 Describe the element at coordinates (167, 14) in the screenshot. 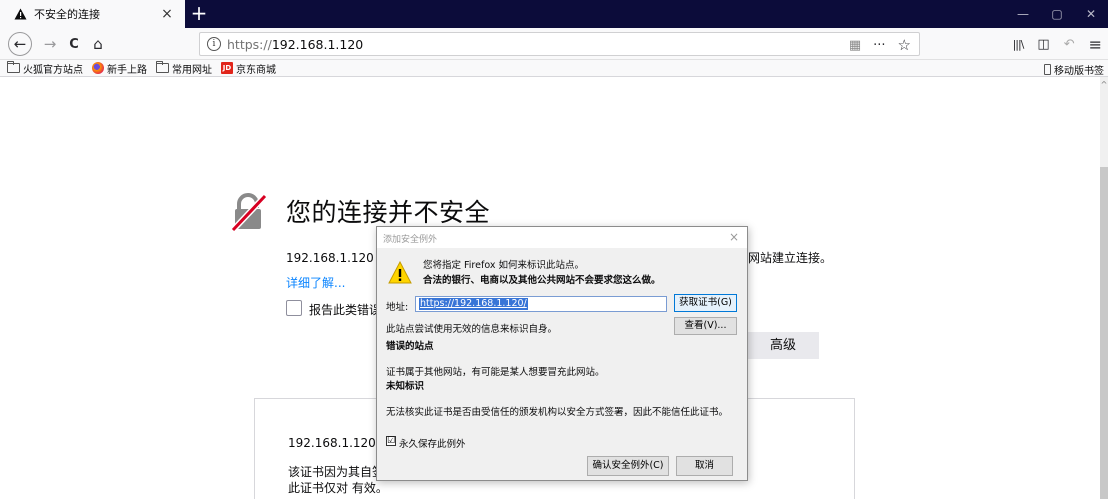

I see `tab-close-icon: ×` at that location.